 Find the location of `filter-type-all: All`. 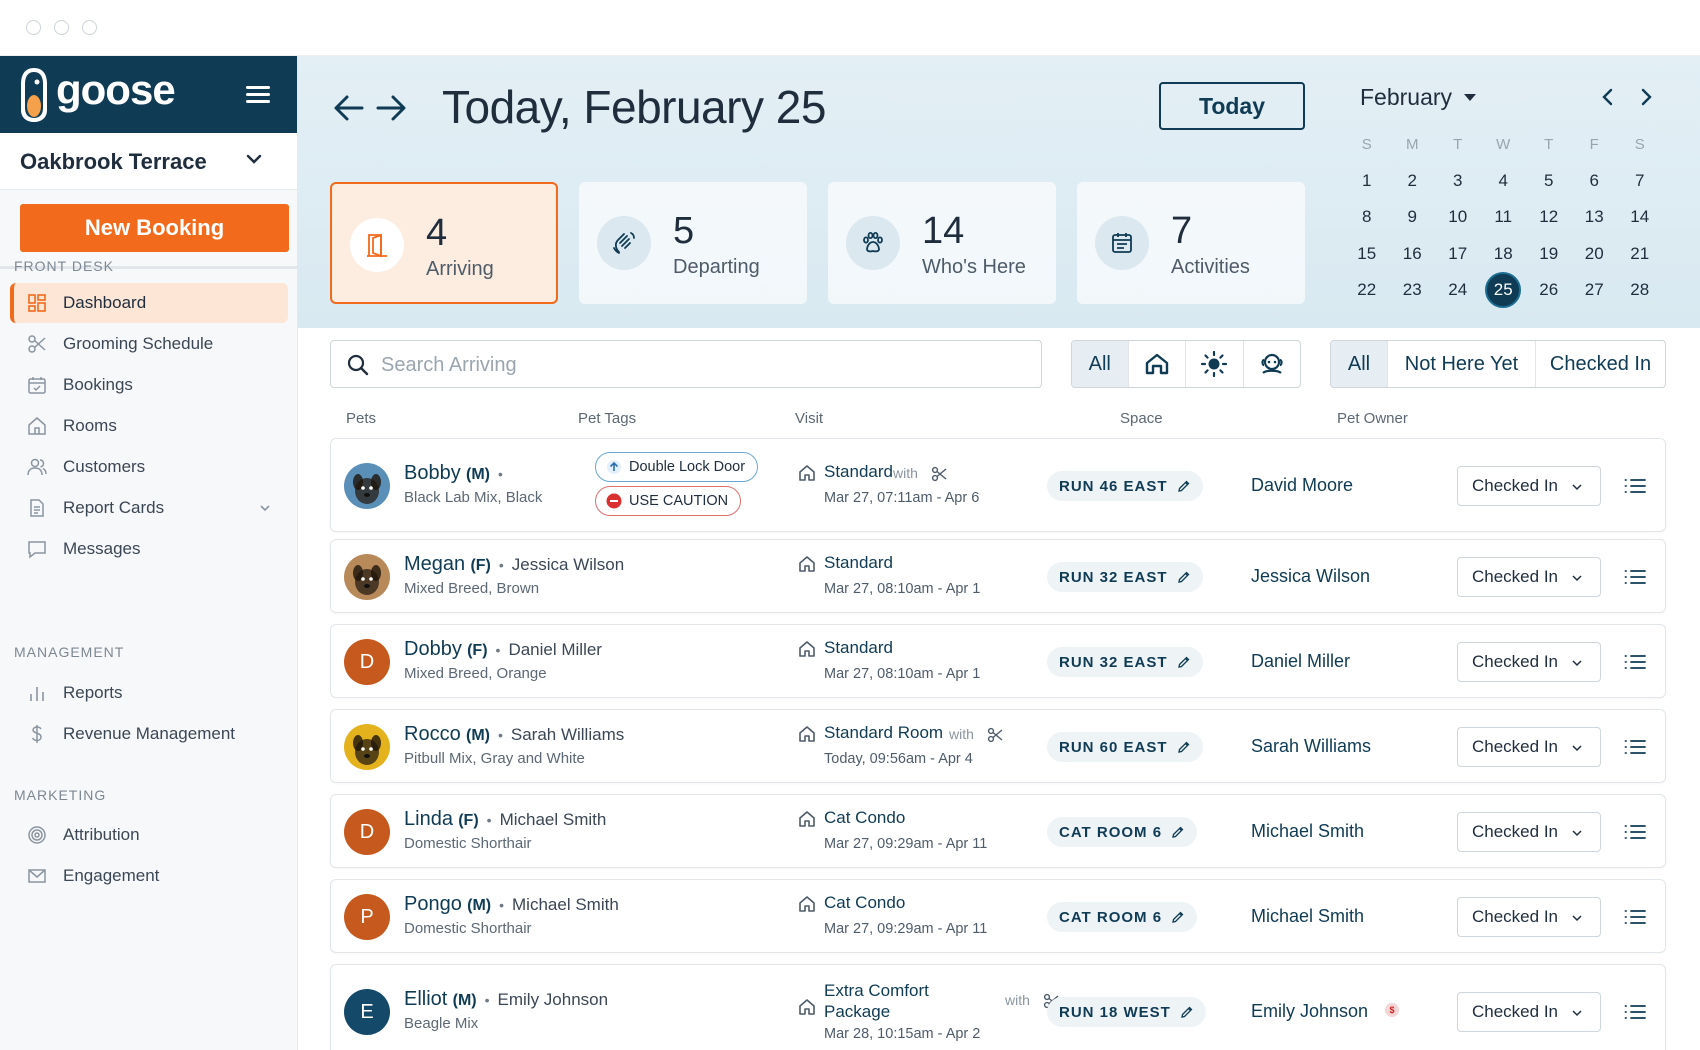

filter-type-all: All is located at coordinates (1100, 364).